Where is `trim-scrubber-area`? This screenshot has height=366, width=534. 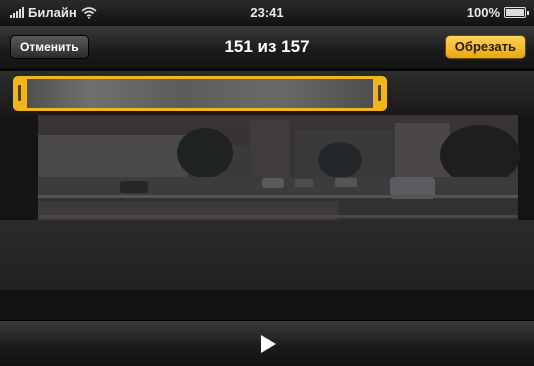
trim-scrubber-area is located at coordinates (267, 93).